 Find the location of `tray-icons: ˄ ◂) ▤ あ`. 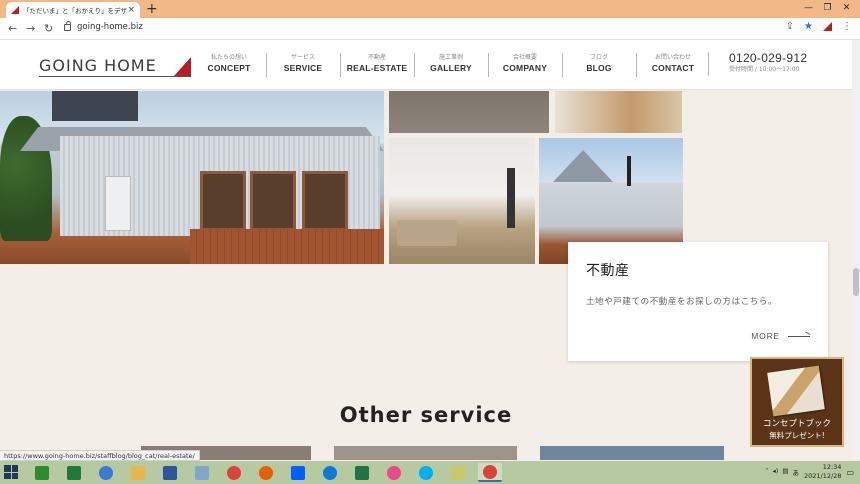

tray-icons: ˄ ◂) ▤ あ is located at coordinates (782, 472).